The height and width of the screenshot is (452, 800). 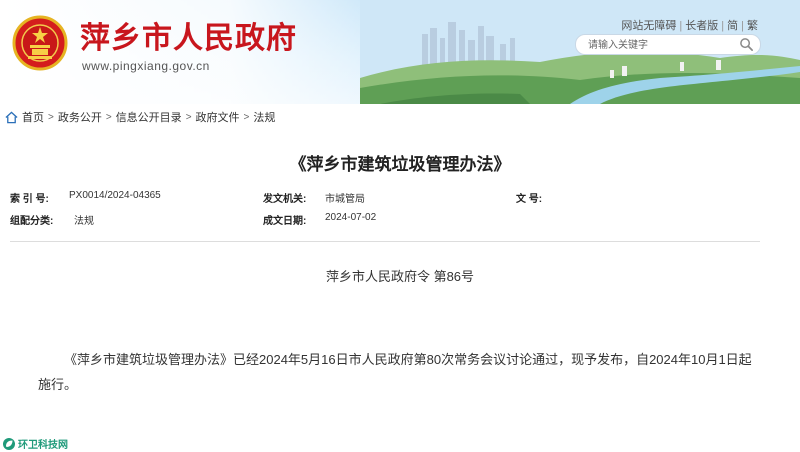 I want to click on breadcrumb-info-directory: 信息公开目录, so click(x=149, y=117).